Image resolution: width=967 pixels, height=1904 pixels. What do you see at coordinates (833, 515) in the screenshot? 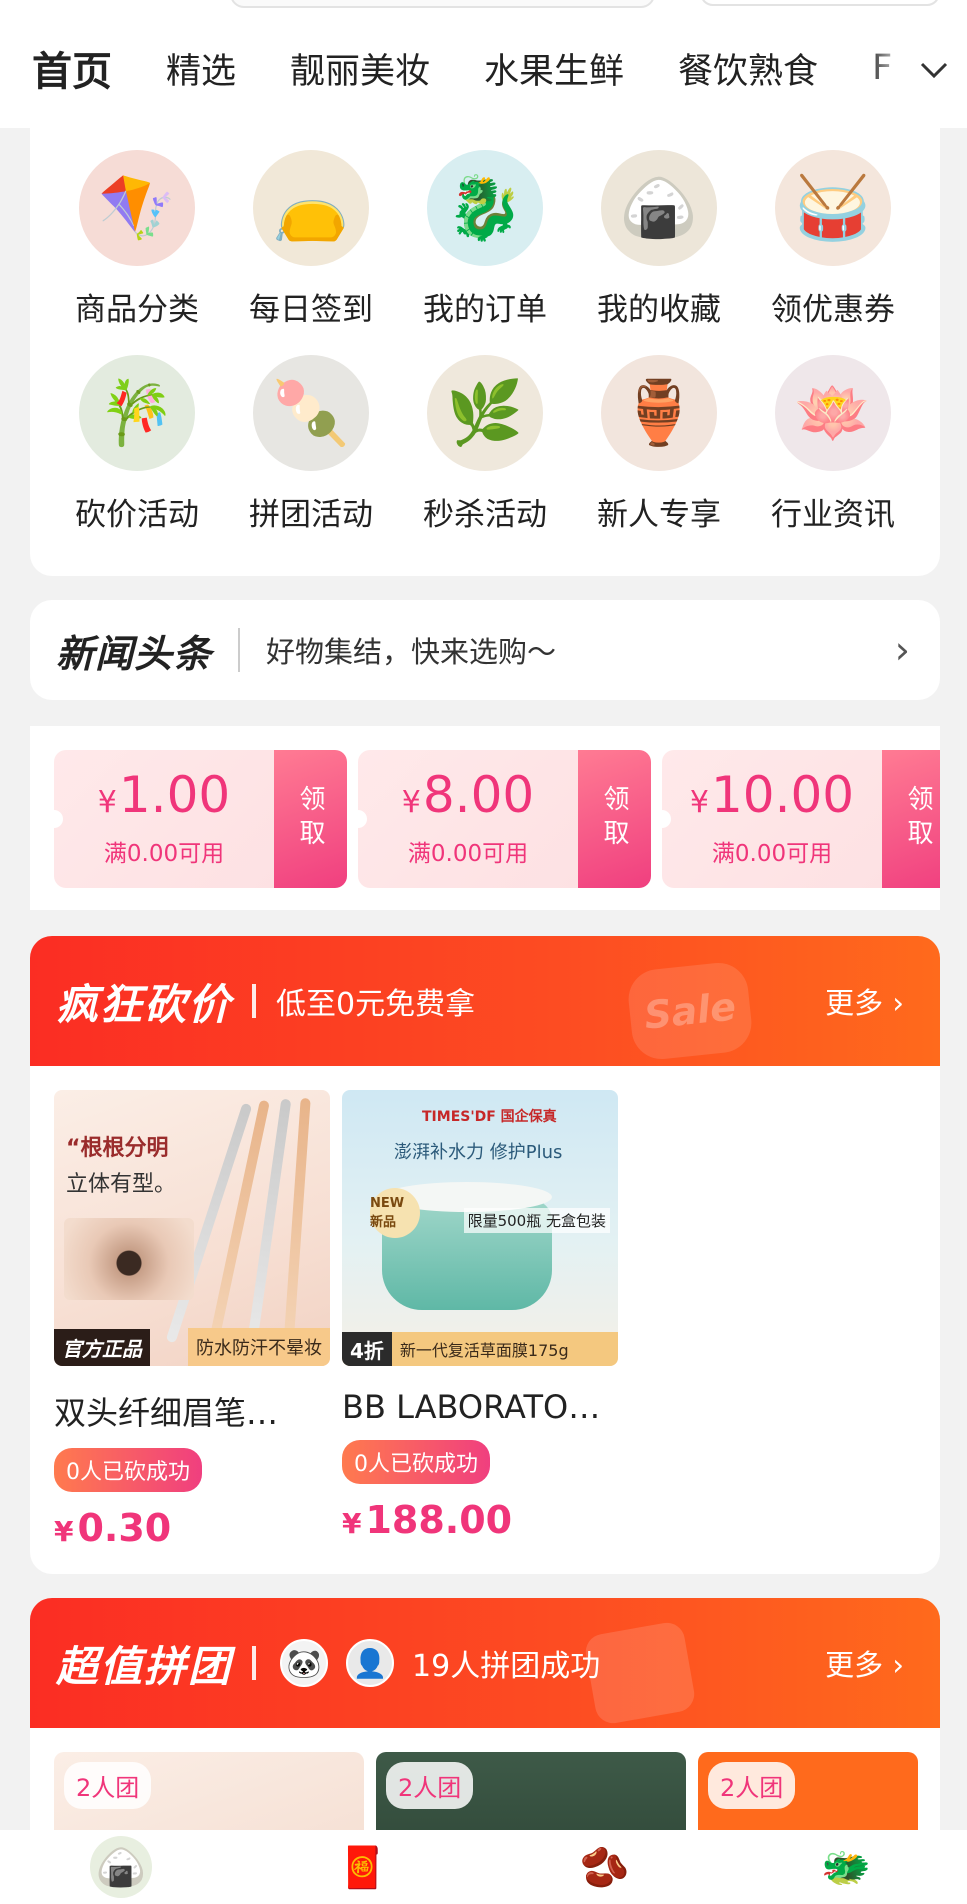
I see `grid-item-label: 行业资讯` at bounding box center [833, 515].